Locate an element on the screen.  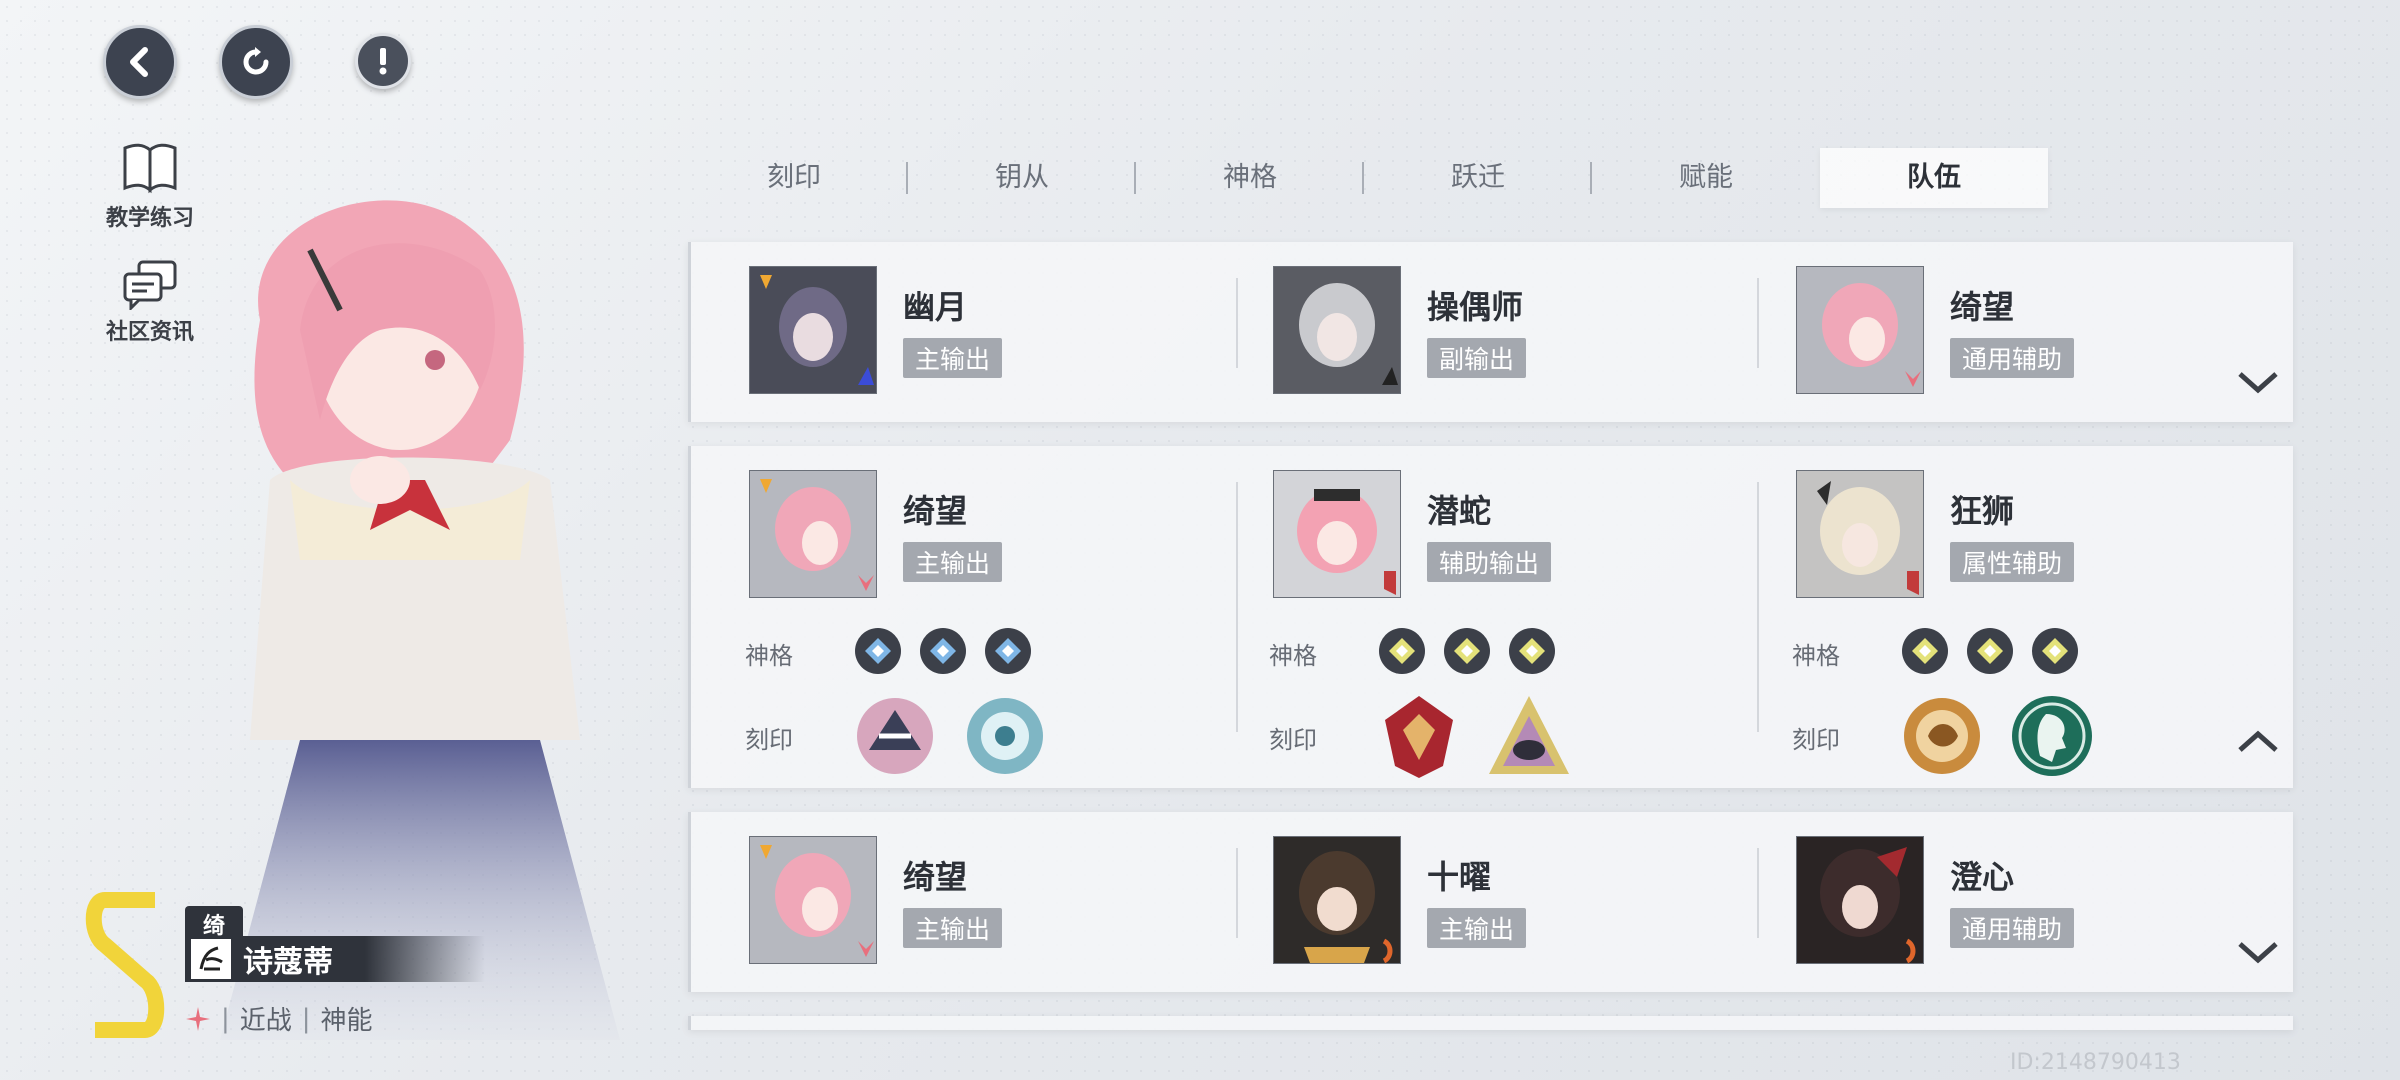
team-card-3: 绮望 主输出 十曜 主输出 澄心 通用辅助 is located at coordinates (1490, 902).